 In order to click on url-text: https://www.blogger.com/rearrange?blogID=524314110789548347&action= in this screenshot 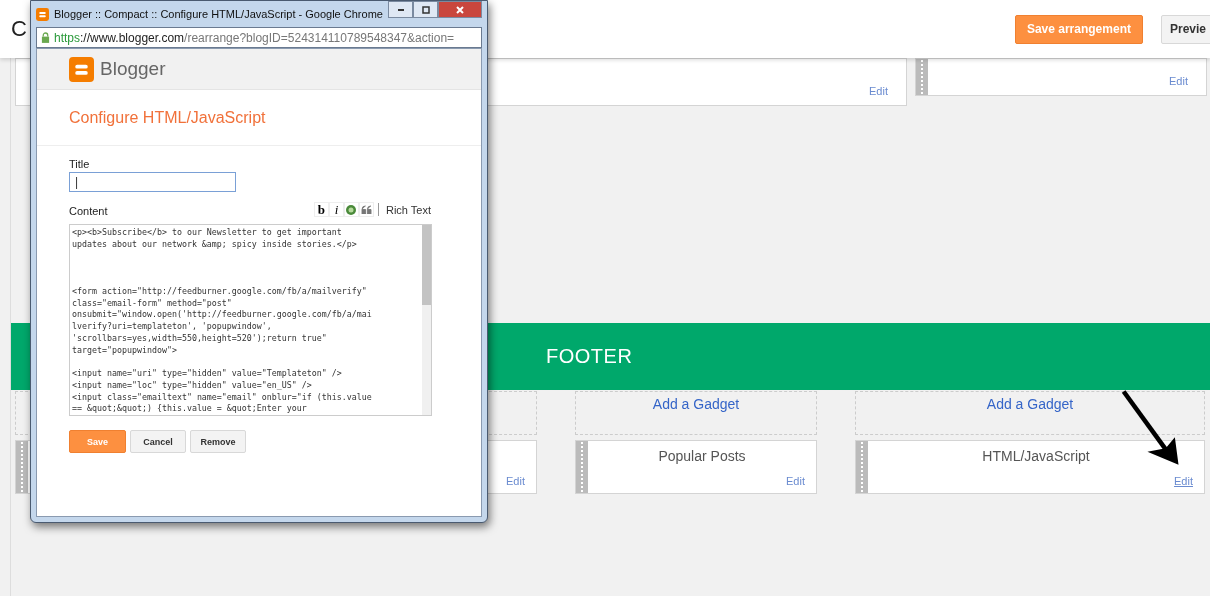, I will do `click(254, 37)`.